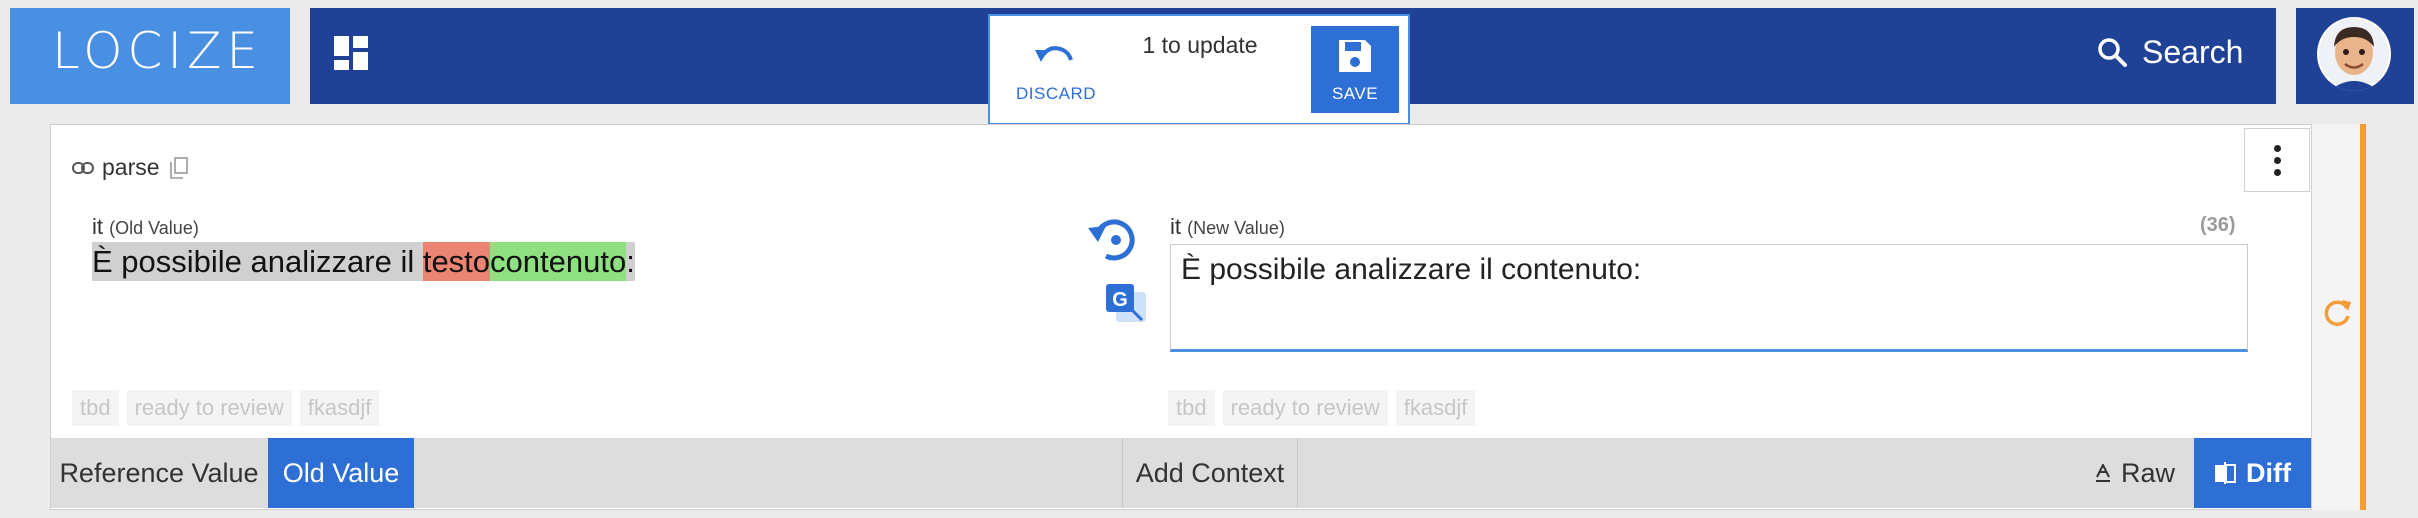 Image resolution: width=2418 pixels, height=518 pixels. I want to click on old-value-caption: (Old Value), so click(154, 228).